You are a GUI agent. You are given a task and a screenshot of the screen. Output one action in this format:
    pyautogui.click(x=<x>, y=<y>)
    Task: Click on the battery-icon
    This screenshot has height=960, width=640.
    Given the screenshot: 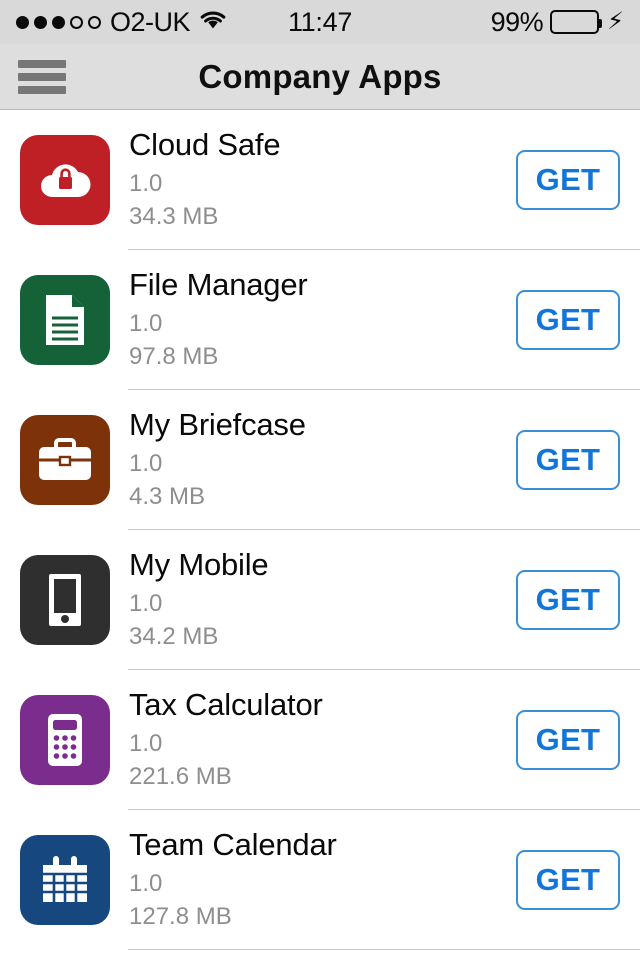 What is the action you would take?
    pyautogui.click(x=576, y=22)
    